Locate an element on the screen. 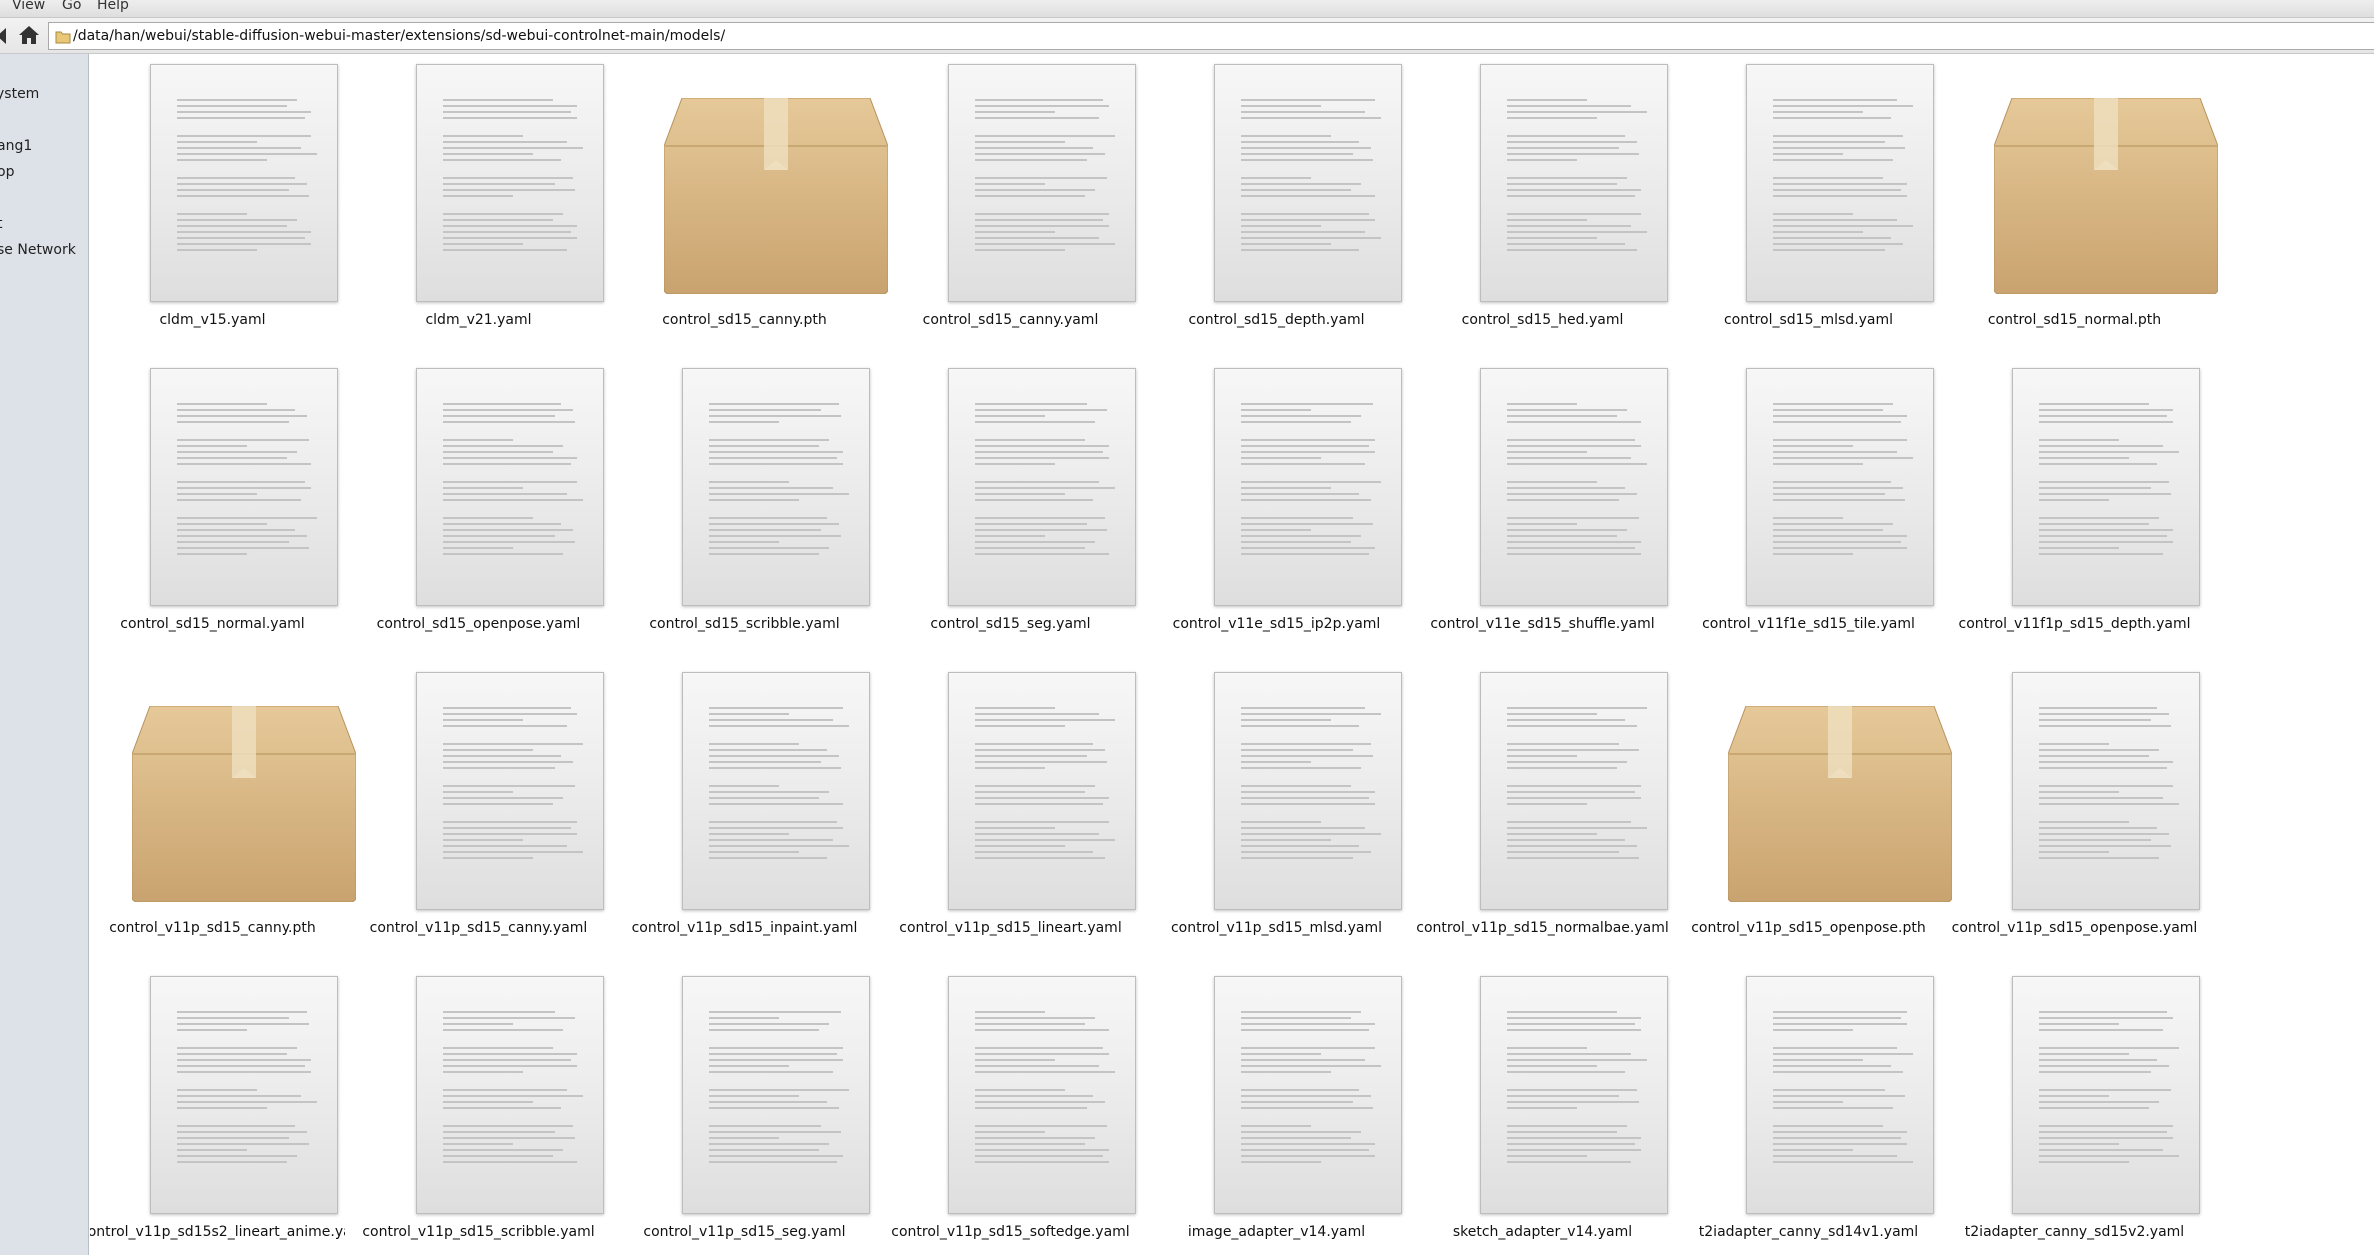 The image size is (2374, 1255). file-item: control_v11p_sd15_seg.yaml is located at coordinates (746, 1110).